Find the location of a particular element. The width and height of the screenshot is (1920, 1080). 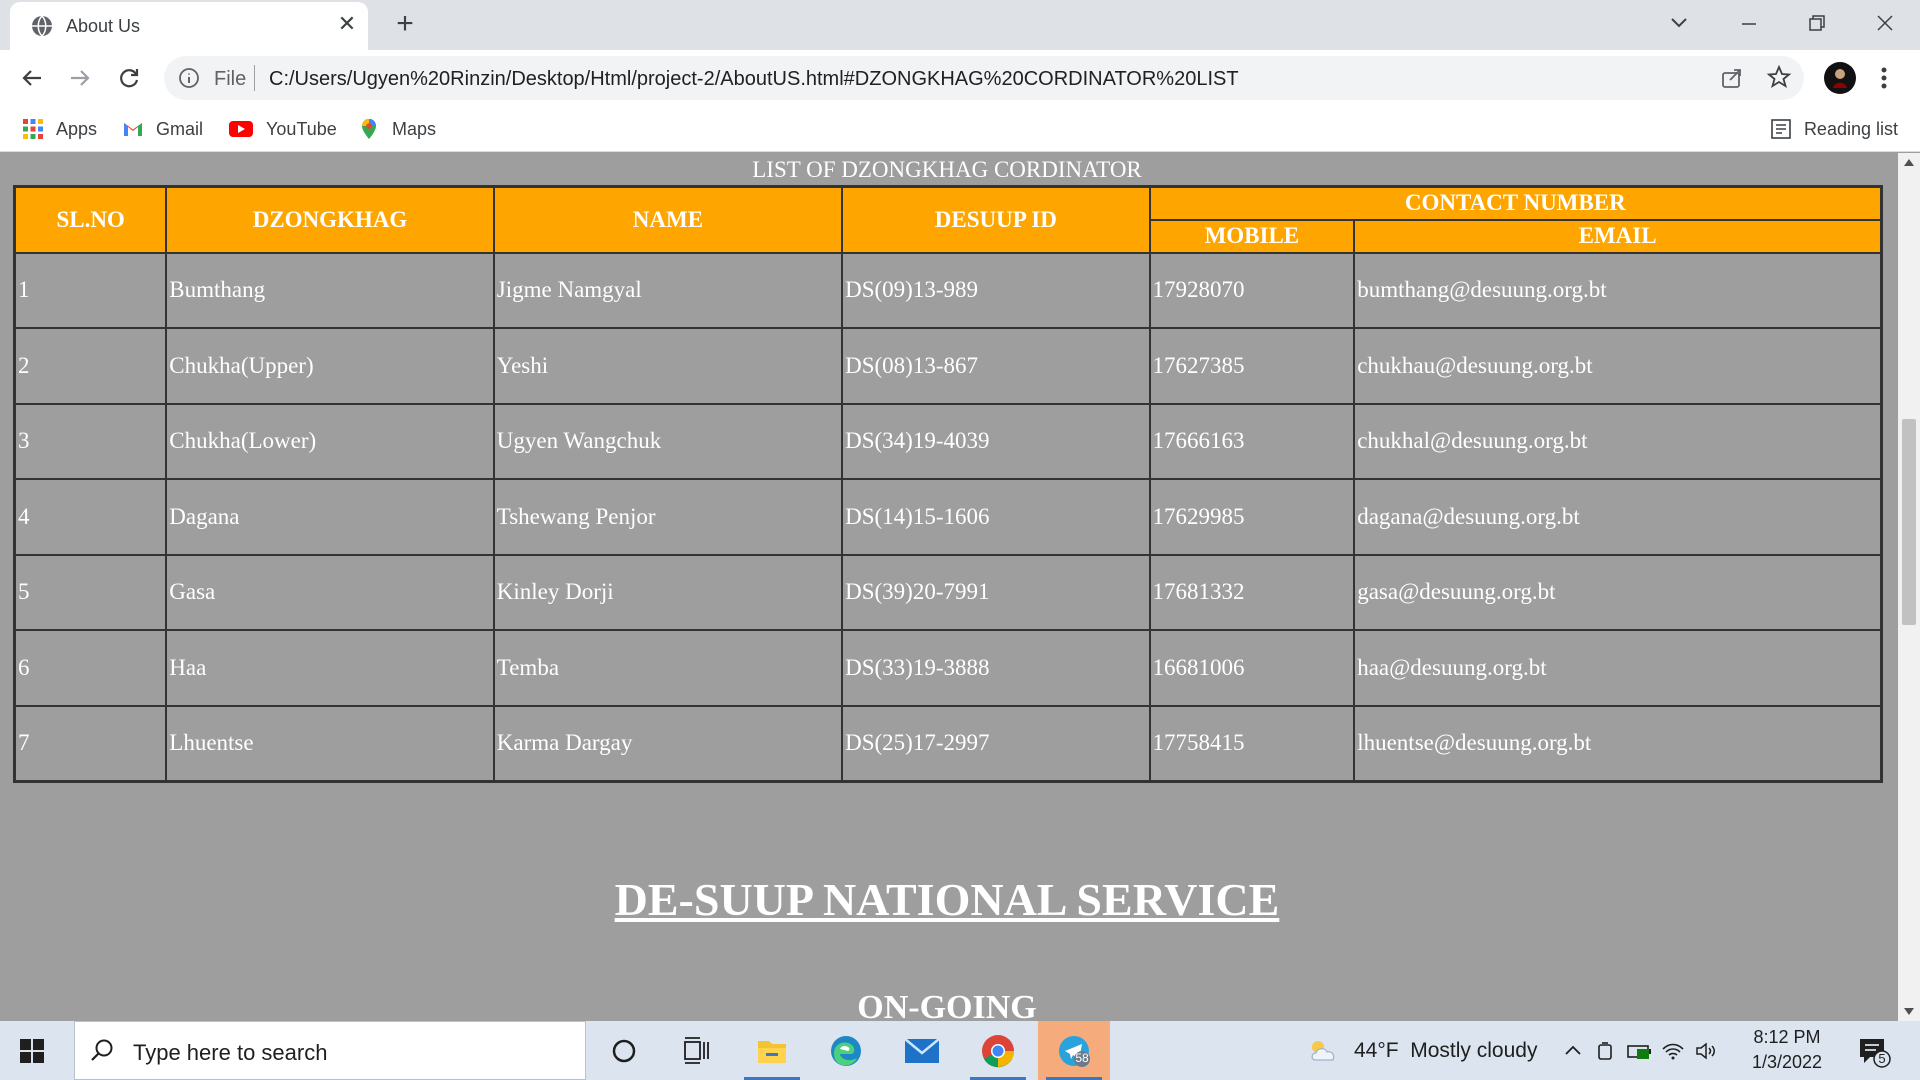

cell-name: Karma Dargay is located at coordinates (668, 743).